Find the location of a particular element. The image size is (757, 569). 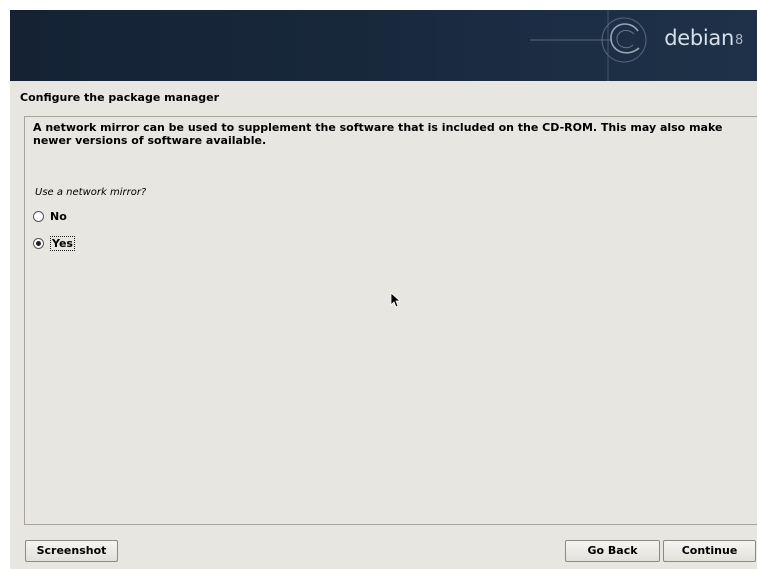

question-label: Use a network mirror? is located at coordinates (91, 192).